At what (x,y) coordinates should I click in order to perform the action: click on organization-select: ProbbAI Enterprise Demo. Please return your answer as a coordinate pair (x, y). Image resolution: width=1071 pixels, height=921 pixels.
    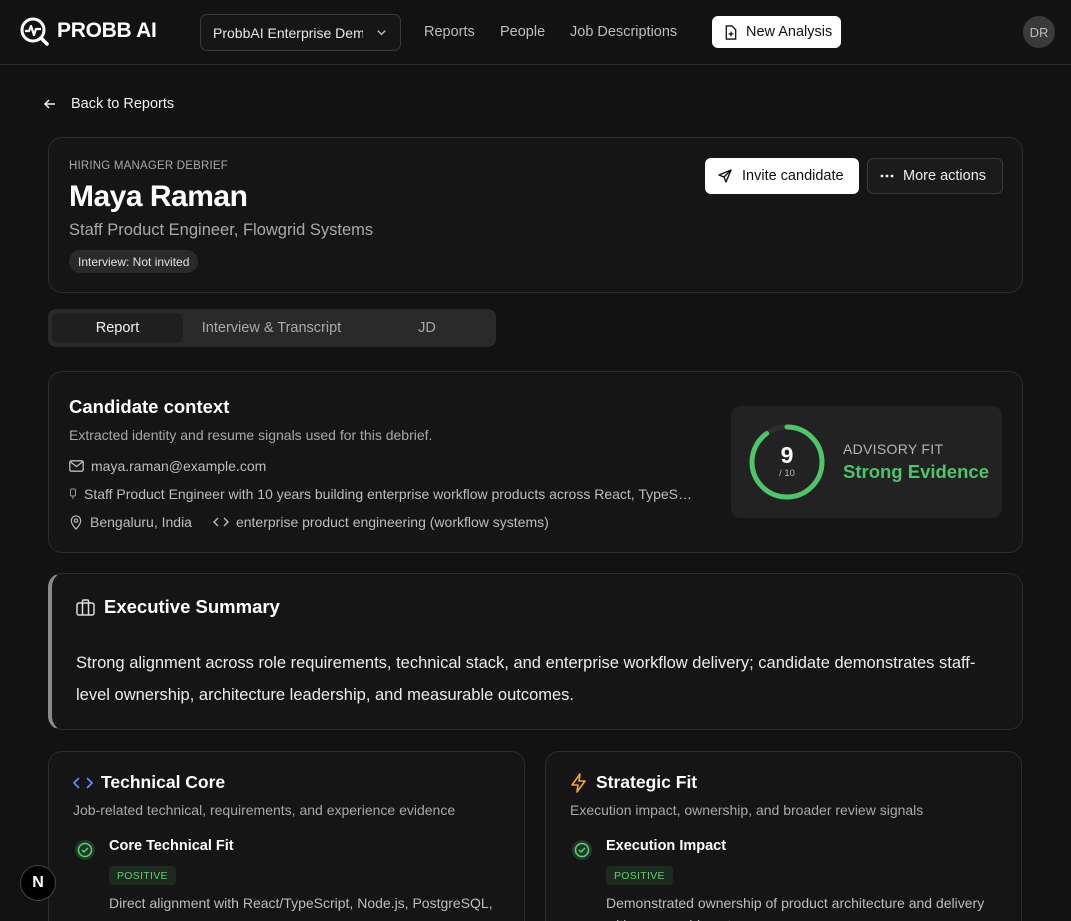
    Looking at the image, I should click on (300, 32).